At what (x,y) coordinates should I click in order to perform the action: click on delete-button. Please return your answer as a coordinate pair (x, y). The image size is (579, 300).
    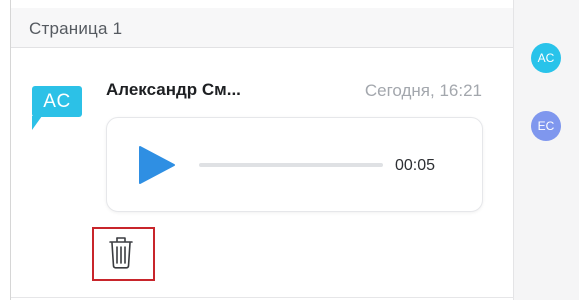
    Looking at the image, I should click on (121, 252).